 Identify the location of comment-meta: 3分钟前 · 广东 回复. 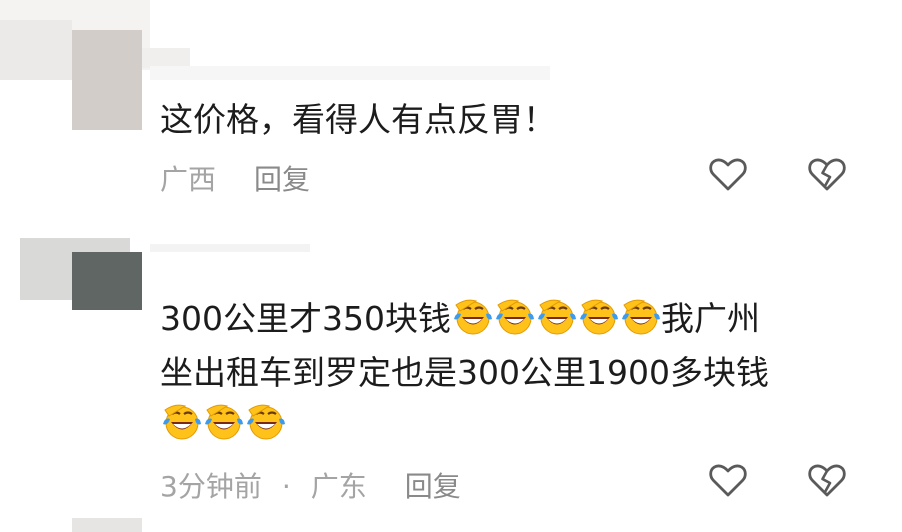
(310, 485).